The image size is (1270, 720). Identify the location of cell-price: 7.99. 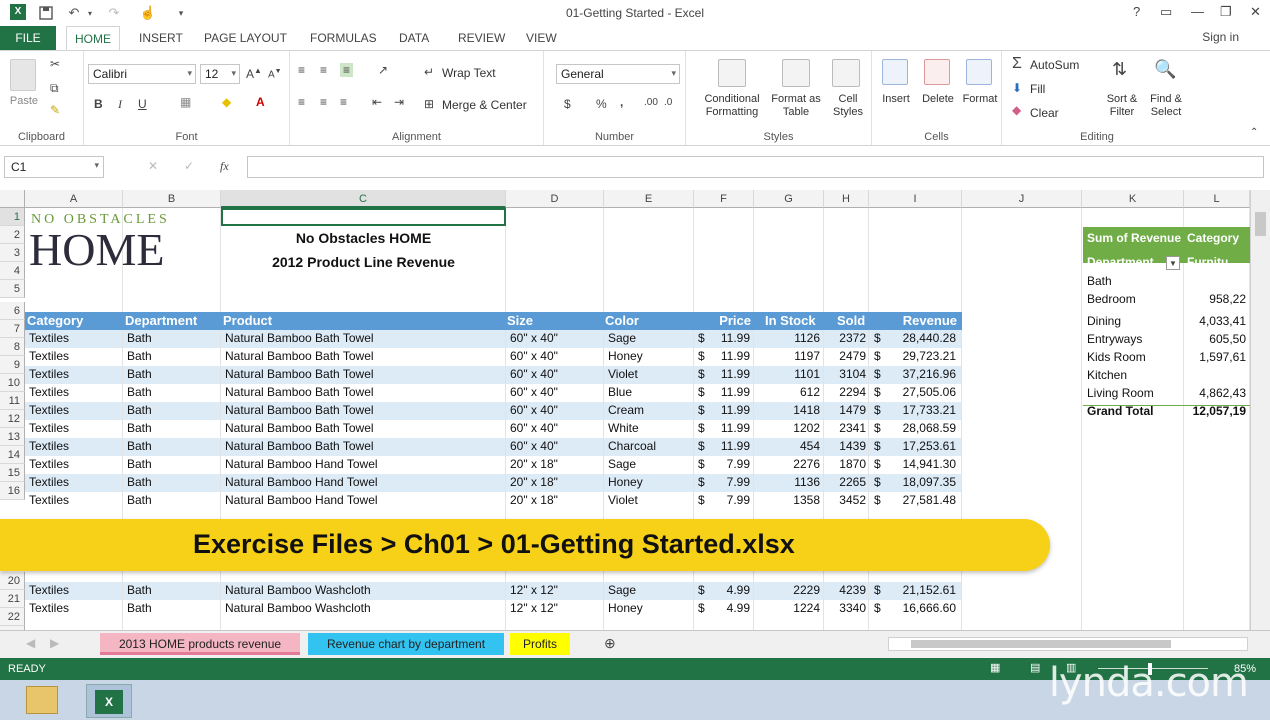
(726, 464).